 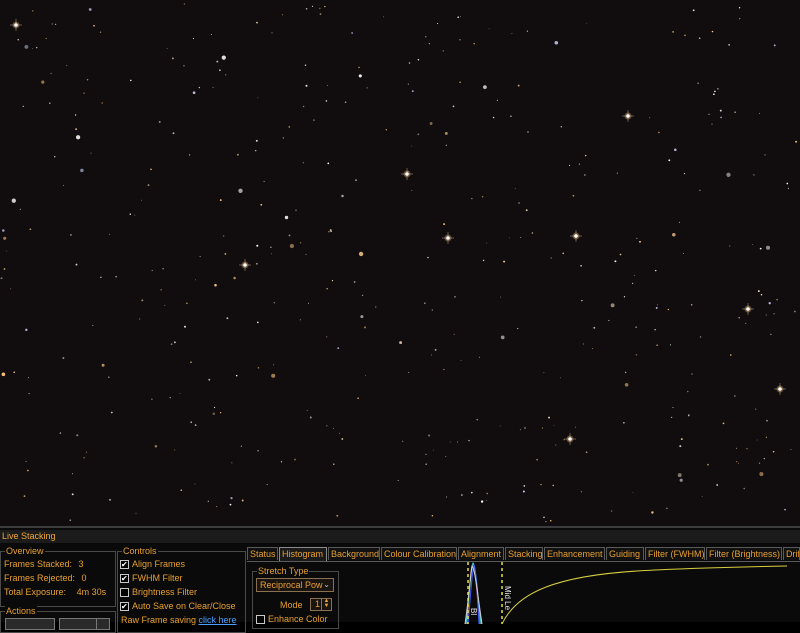 I want to click on raw-frame-saving-link: click here, so click(x=218, y=620).